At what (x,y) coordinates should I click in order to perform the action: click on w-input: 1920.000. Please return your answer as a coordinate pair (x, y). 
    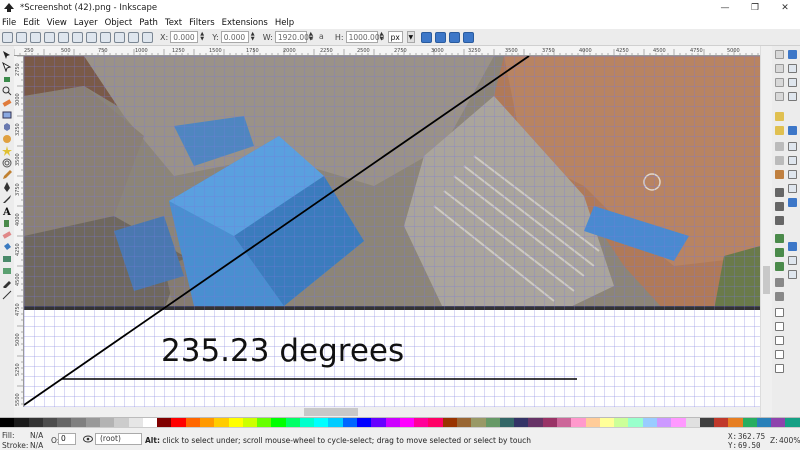
    Looking at the image, I should click on (294, 37).